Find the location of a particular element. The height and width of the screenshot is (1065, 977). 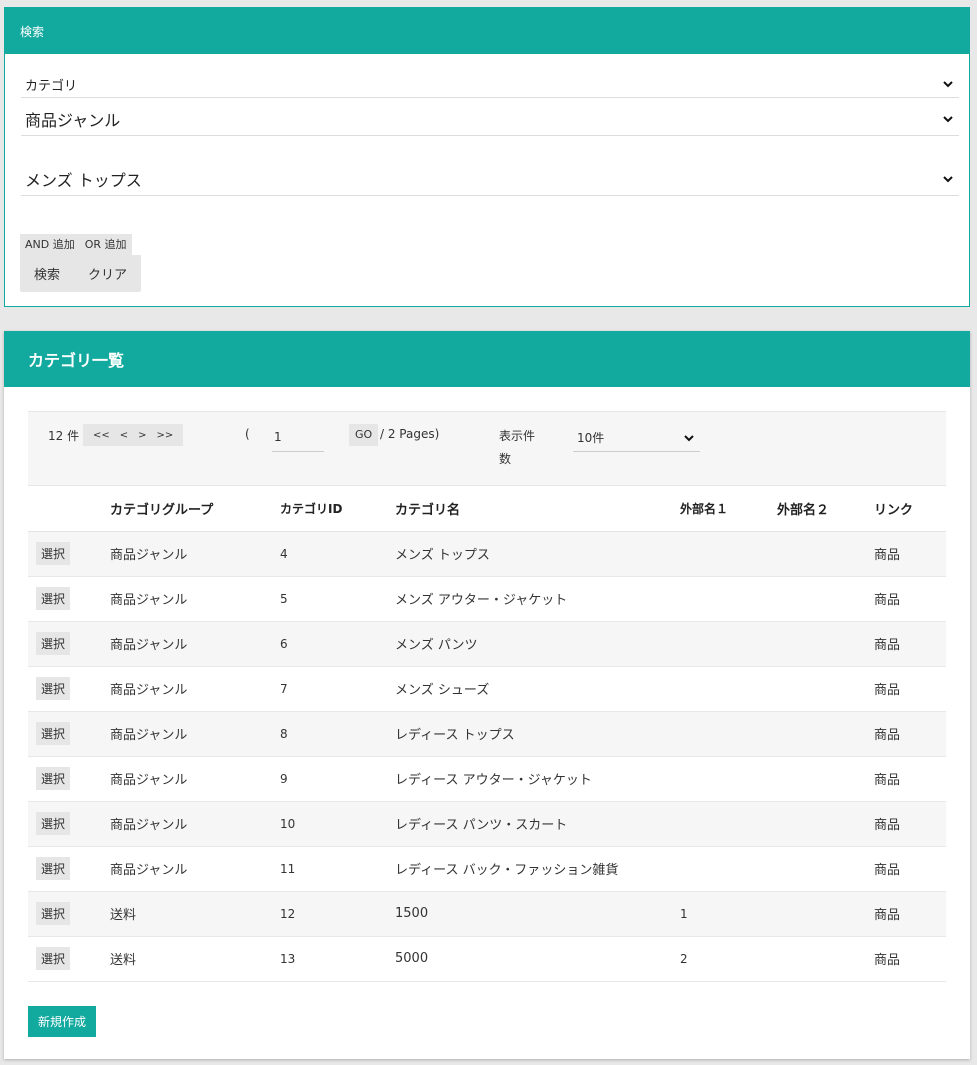

cell-name: メンズ パンツ is located at coordinates (537, 644).